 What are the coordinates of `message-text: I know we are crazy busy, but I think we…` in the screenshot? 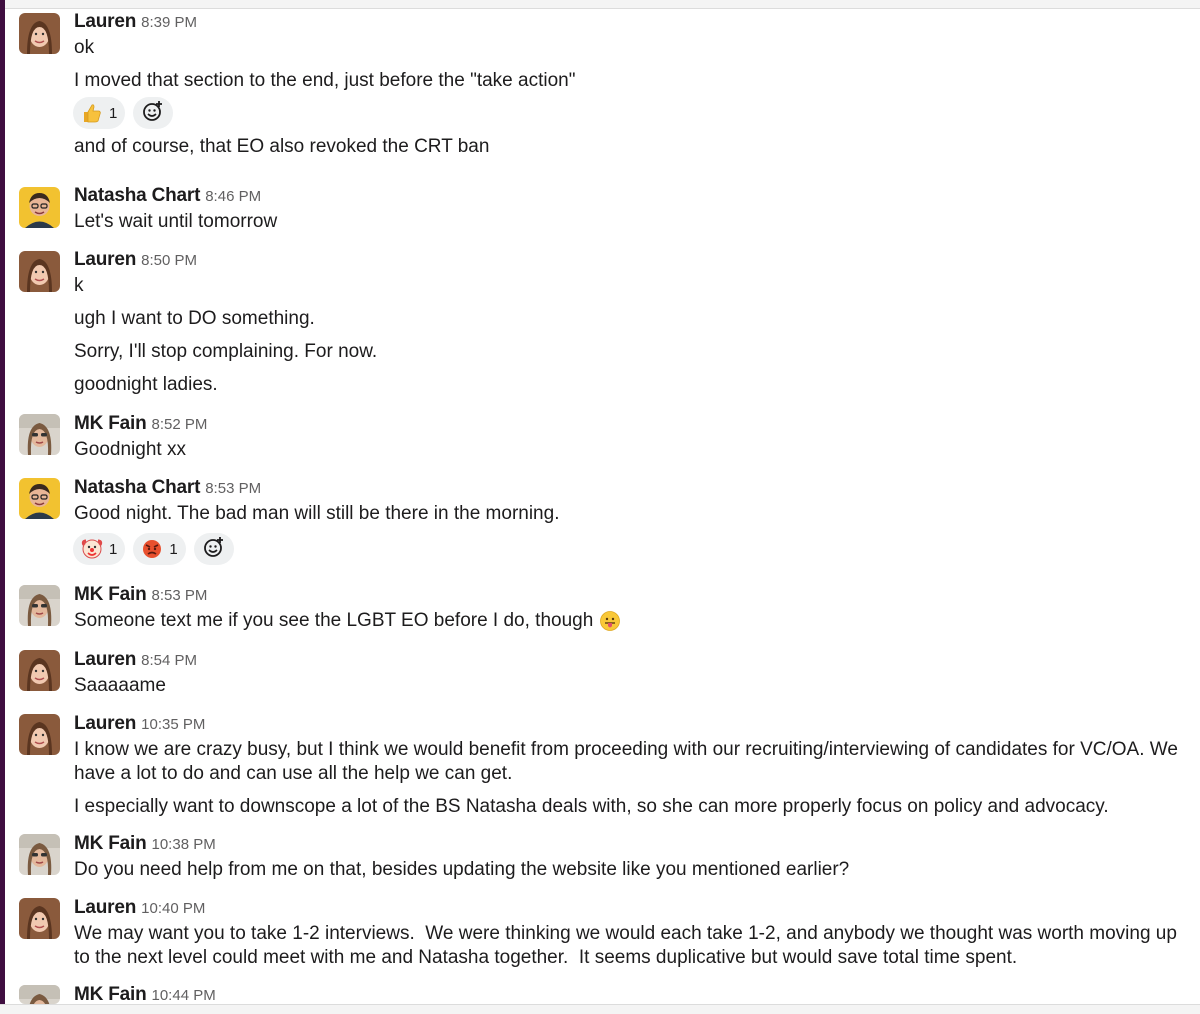 It's located at (626, 761).